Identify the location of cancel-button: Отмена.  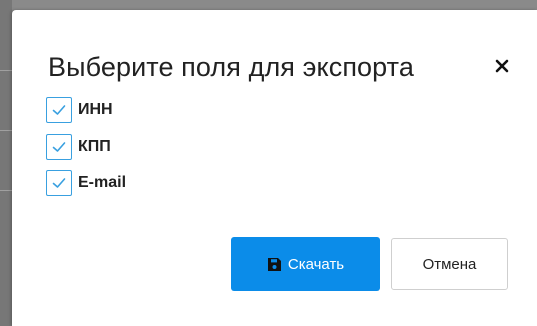
(449, 264).